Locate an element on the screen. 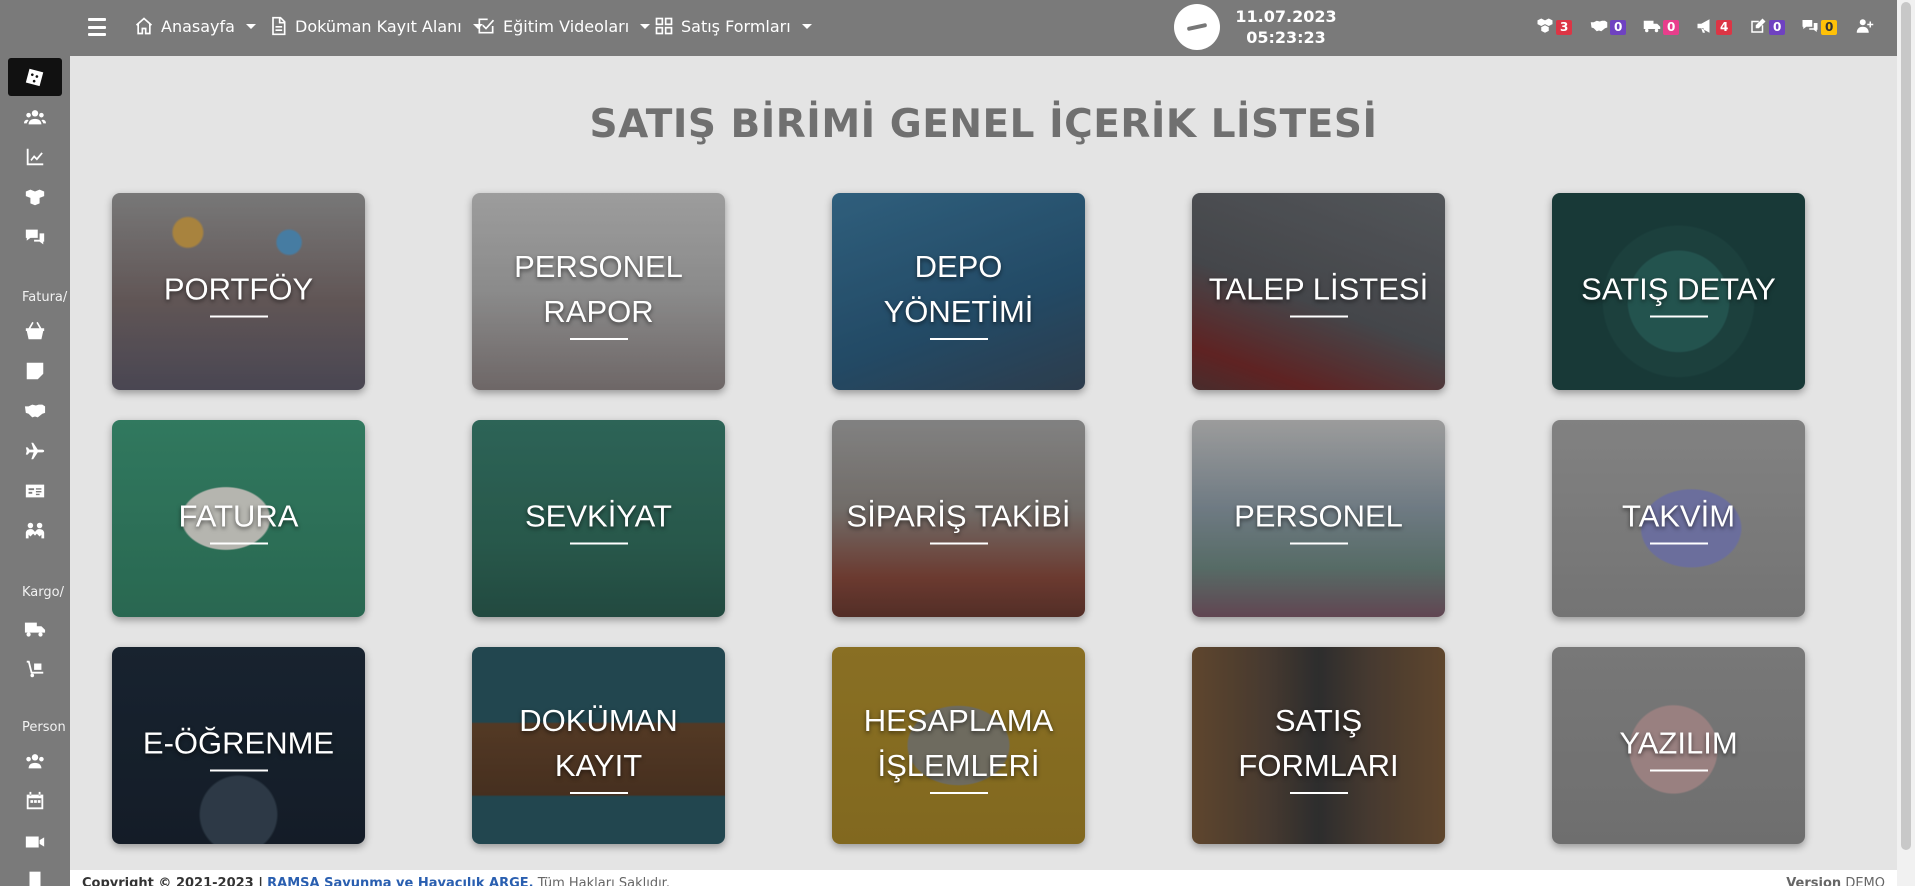 The width and height of the screenshot is (1915, 886). datetime-display: 11.07.2023 05:23:23 is located at coordinates (1286, 27).